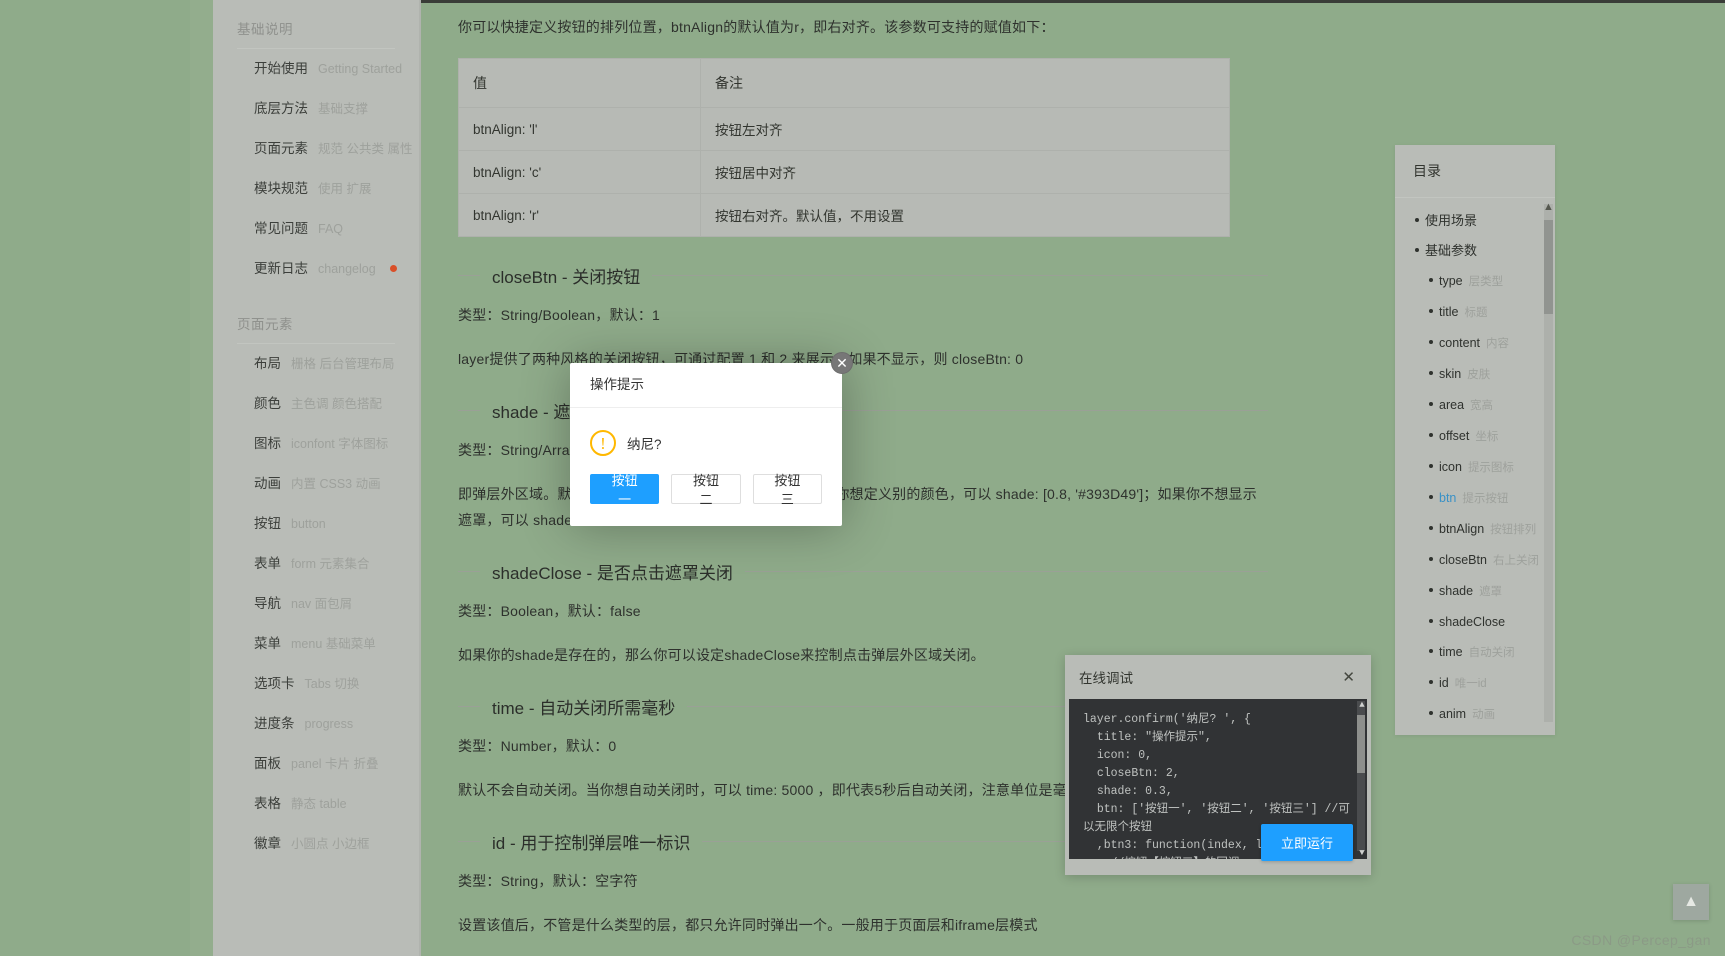  I want to click on sidebar-item-label: 按钮, so click(267, 523).